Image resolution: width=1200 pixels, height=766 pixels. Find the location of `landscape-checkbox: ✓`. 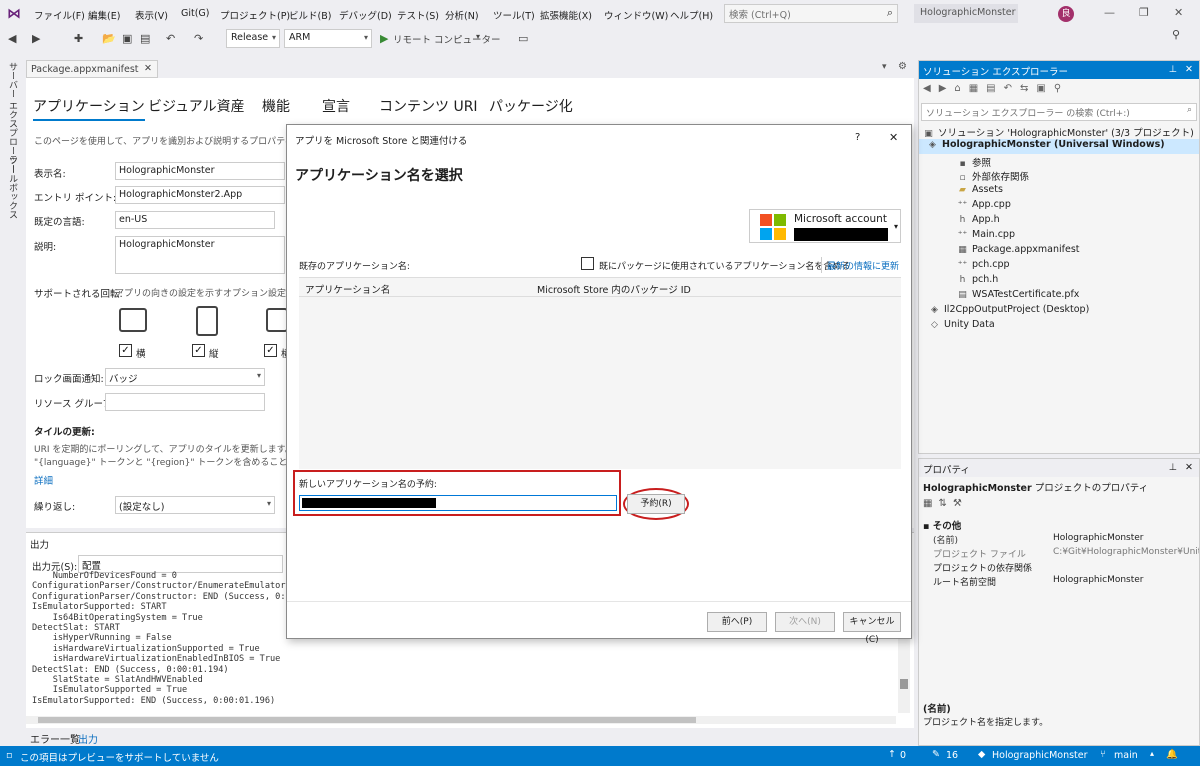

landscape-checkbox: ✓ is located at coordinates (125, 350).